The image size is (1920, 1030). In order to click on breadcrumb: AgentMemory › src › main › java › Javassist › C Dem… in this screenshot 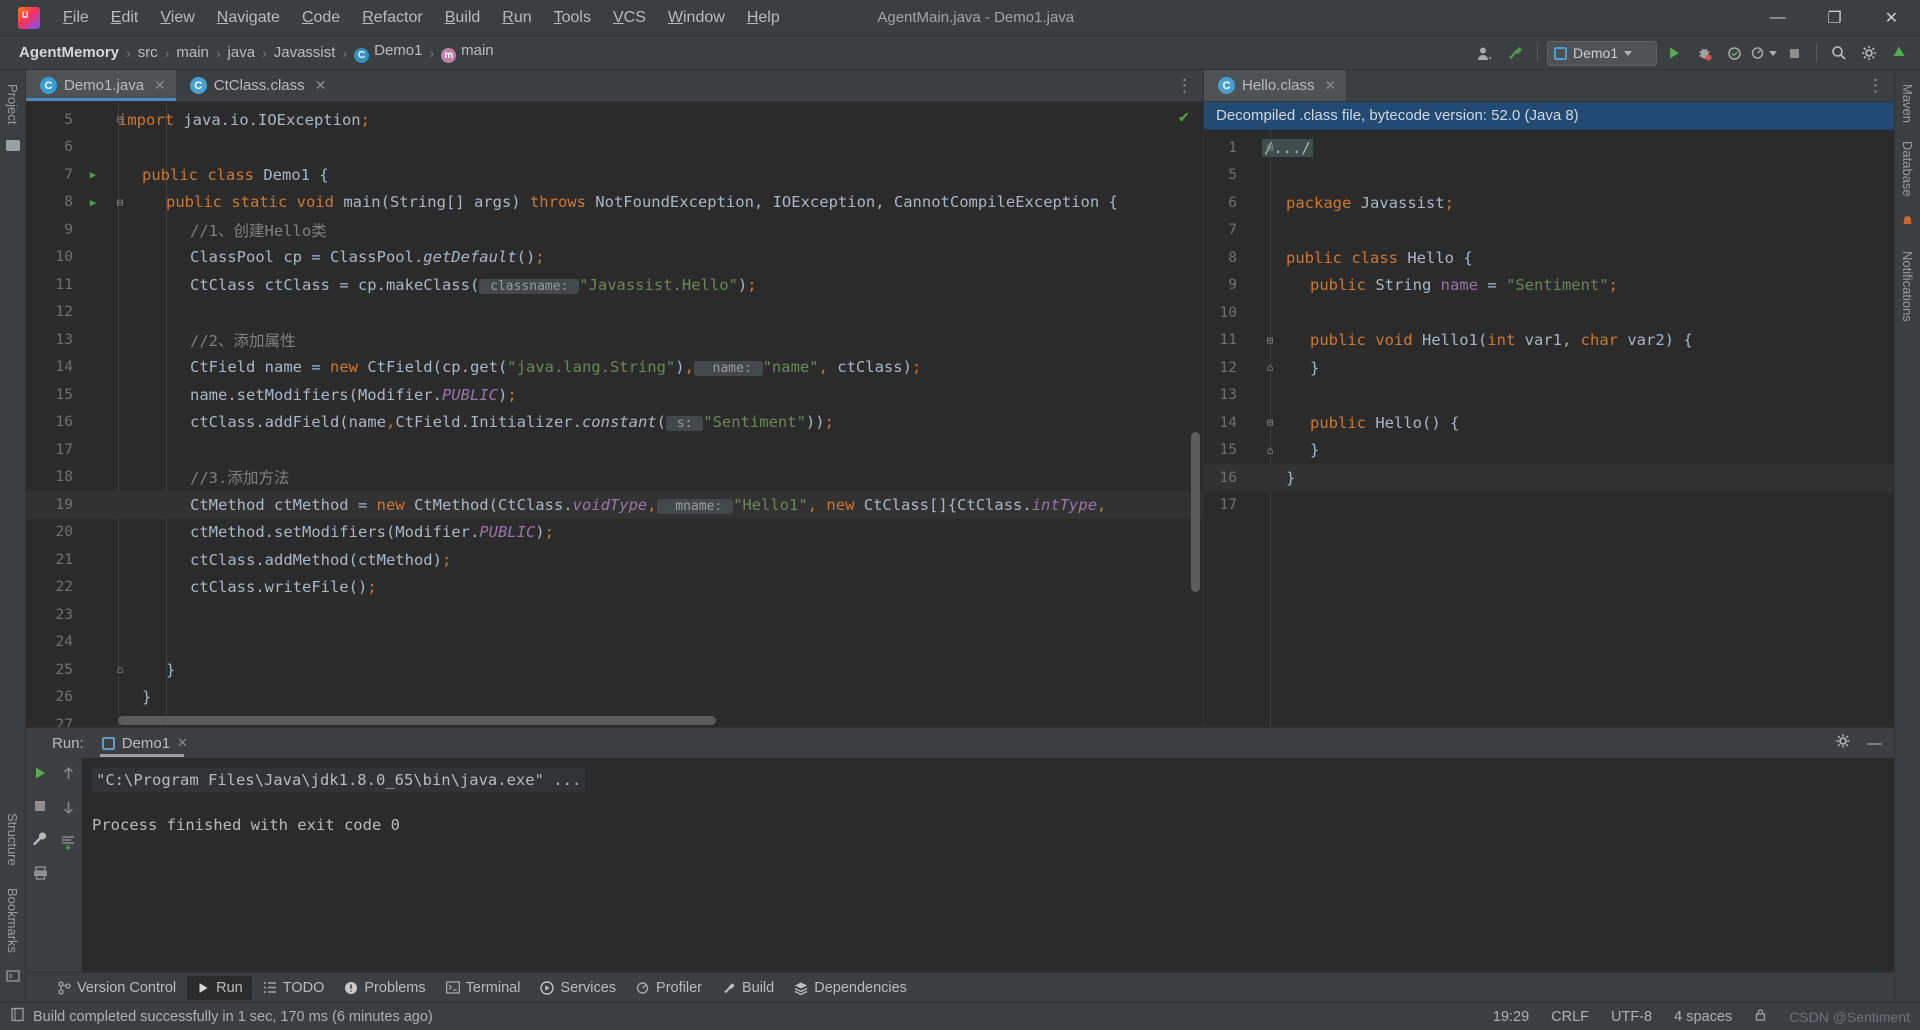, I will do `click(256, 52)`.